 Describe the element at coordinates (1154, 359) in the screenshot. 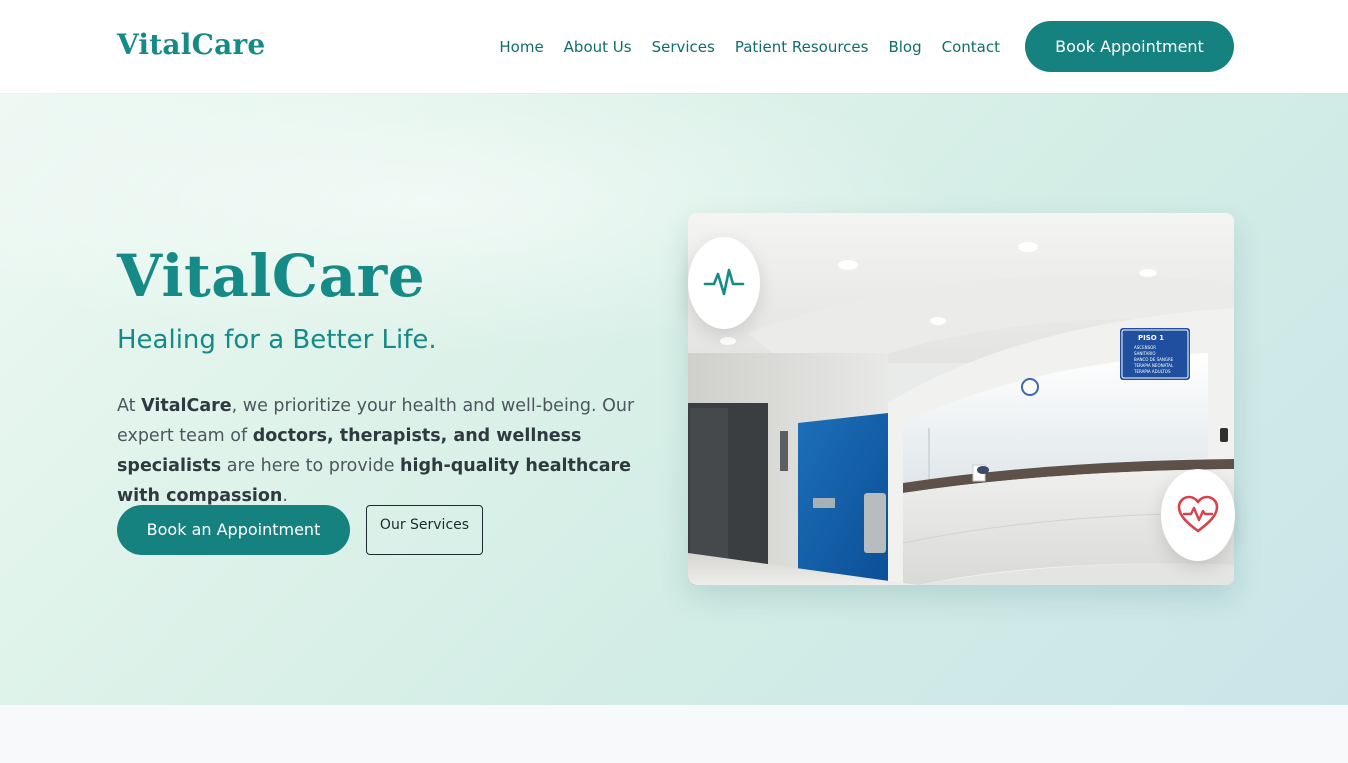

I see `sign-line: BANCO DE SANGRE` at that location.